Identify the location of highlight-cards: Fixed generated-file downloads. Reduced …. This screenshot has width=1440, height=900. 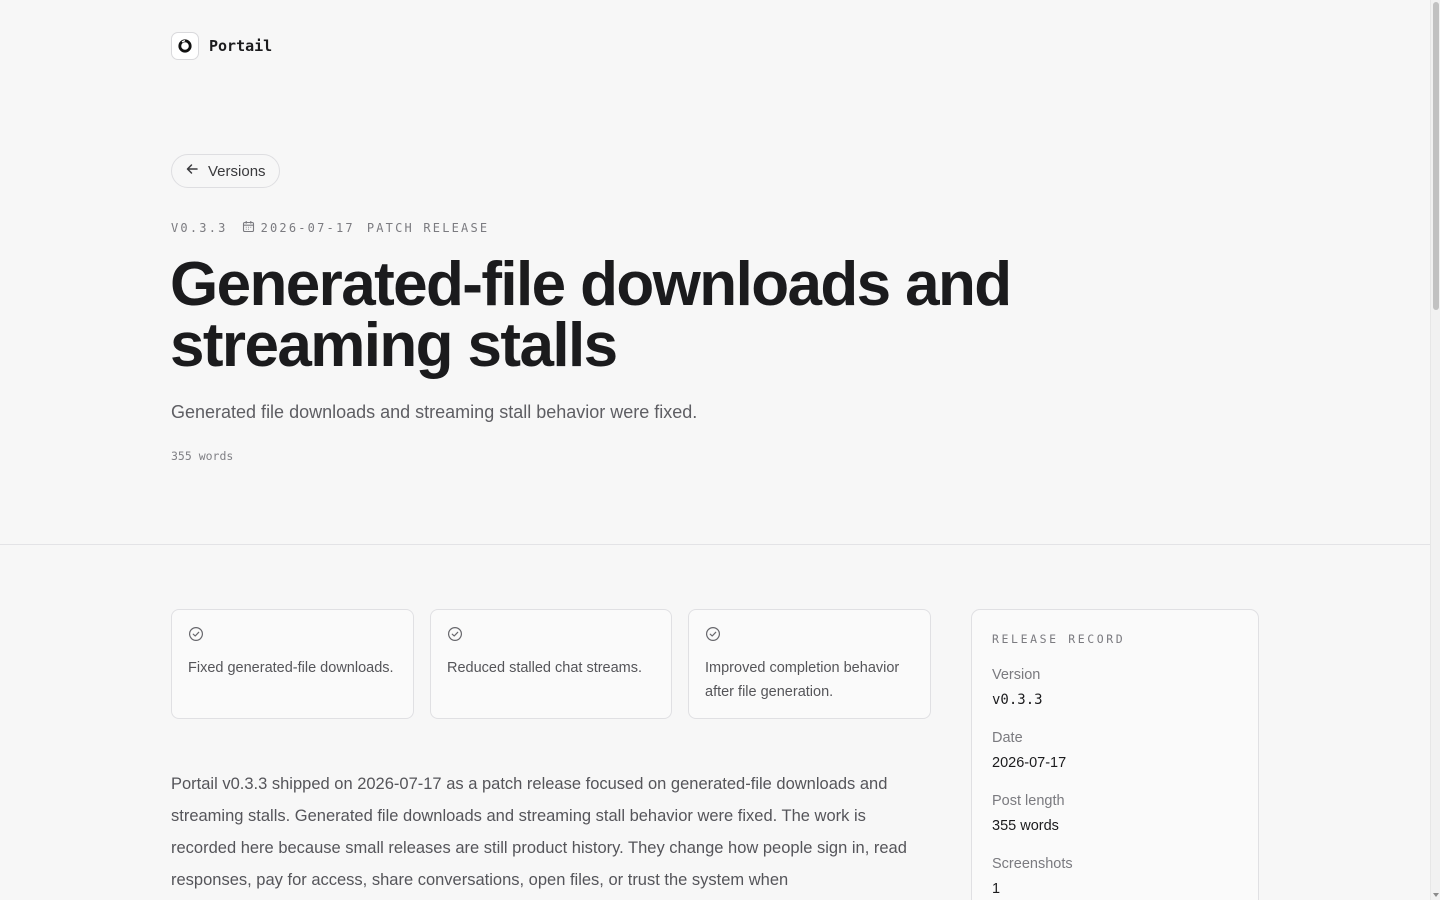
(551, 664).